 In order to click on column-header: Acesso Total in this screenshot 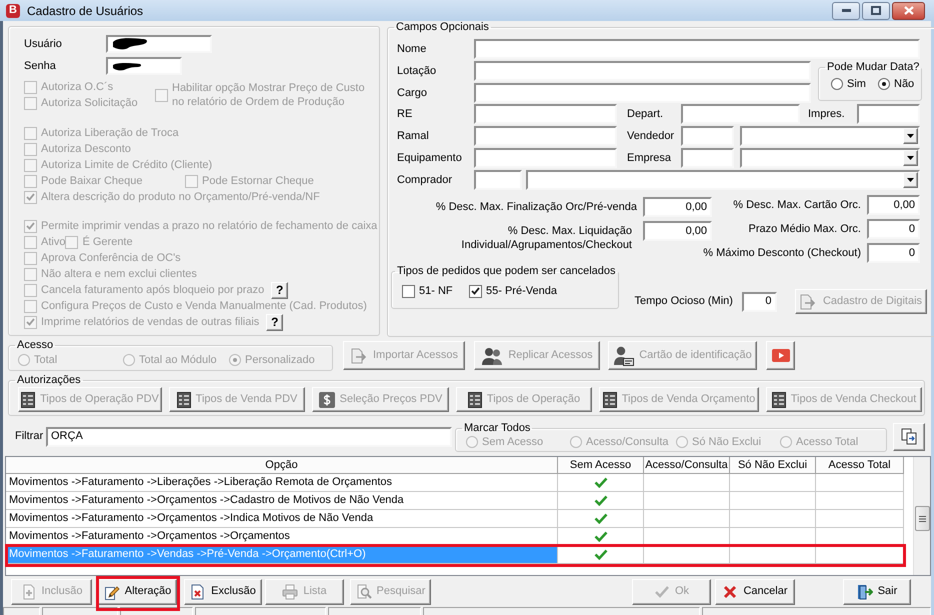, I will do `click(860, 465)`.